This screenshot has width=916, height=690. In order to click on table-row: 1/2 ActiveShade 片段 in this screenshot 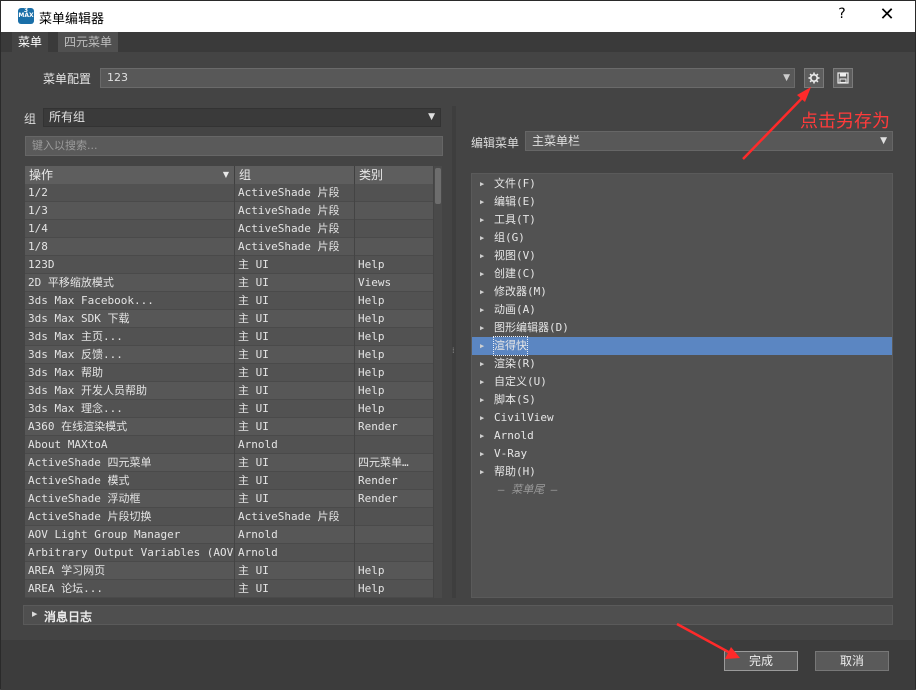, I will do `click(229, 193)`.